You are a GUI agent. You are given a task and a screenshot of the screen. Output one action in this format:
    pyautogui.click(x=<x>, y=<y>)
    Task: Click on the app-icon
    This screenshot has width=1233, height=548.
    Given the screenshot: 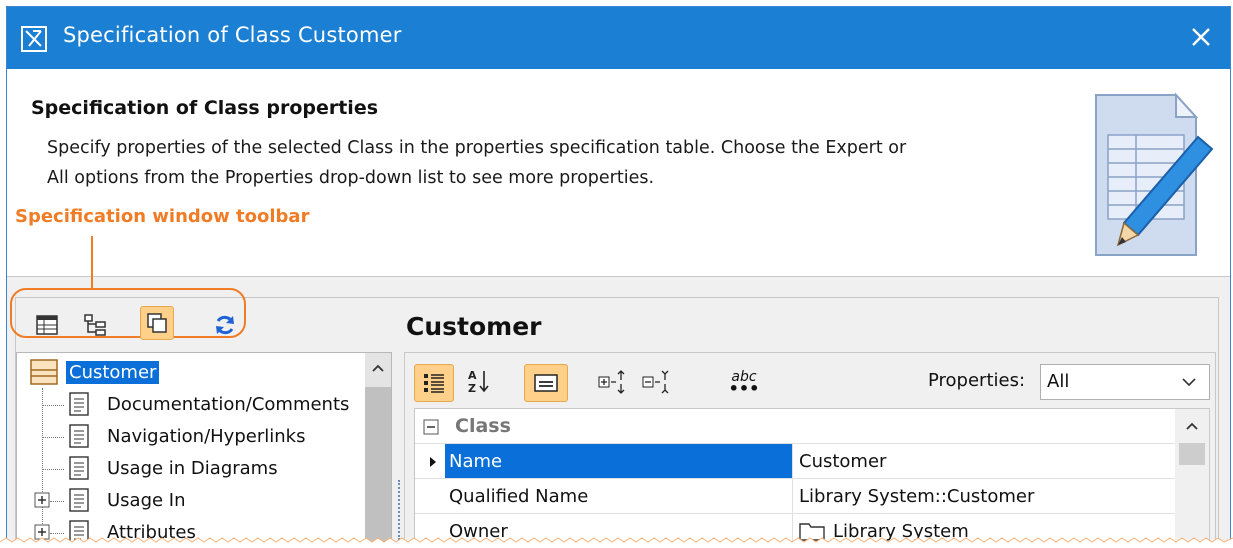 What is the action you would take?
    pyautogui.click(x=34, y=39)
    